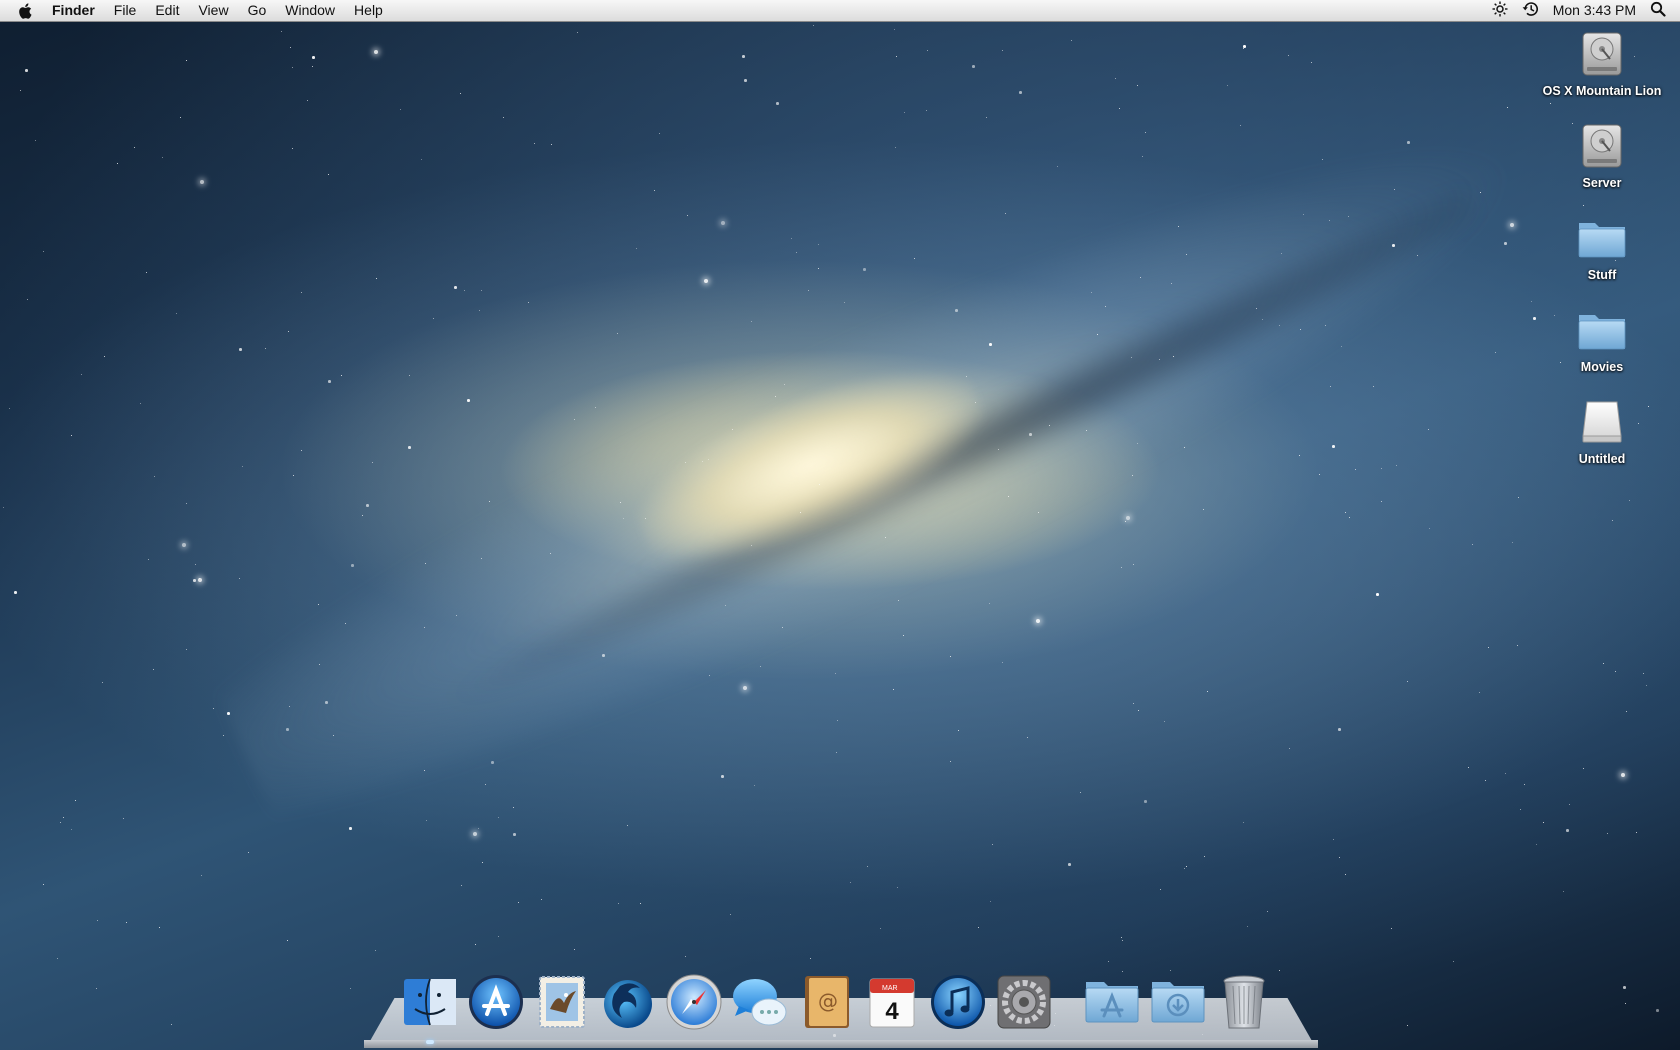 This screenshot has width=1680, height=1050. Describe the element at coordinates (73, 10) in the screenshot. I see `menu-app-finder: Finder` at that location.